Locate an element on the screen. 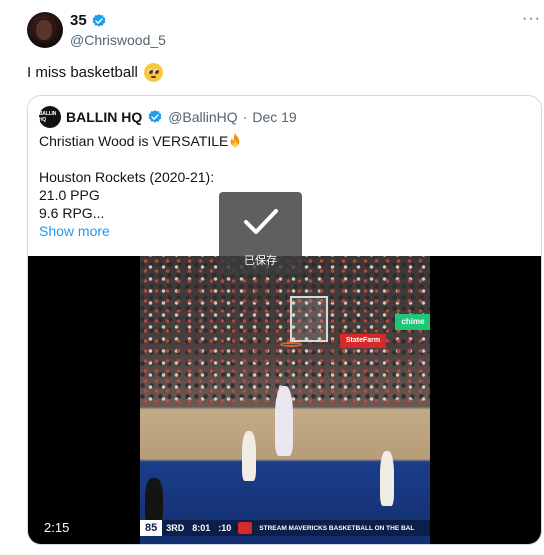  quote-line is located at coordinates (140, 159).